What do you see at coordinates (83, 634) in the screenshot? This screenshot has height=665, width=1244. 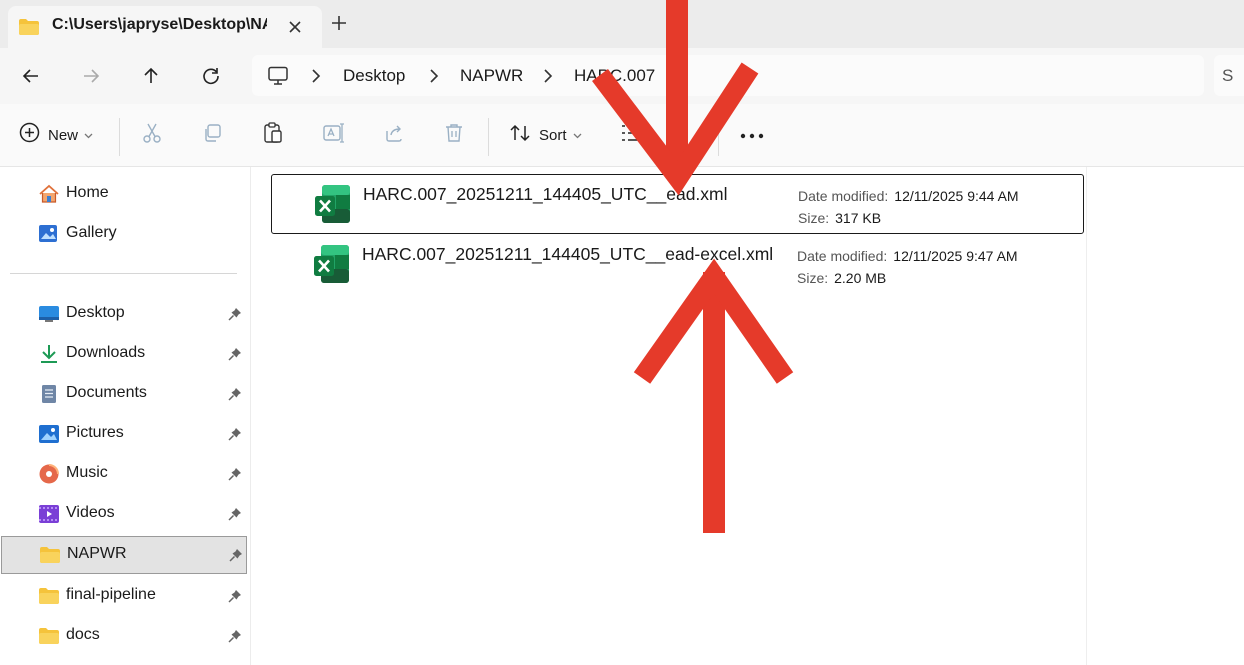 I see `sidebar-item-label: docs` at bounding box center [83, 634].